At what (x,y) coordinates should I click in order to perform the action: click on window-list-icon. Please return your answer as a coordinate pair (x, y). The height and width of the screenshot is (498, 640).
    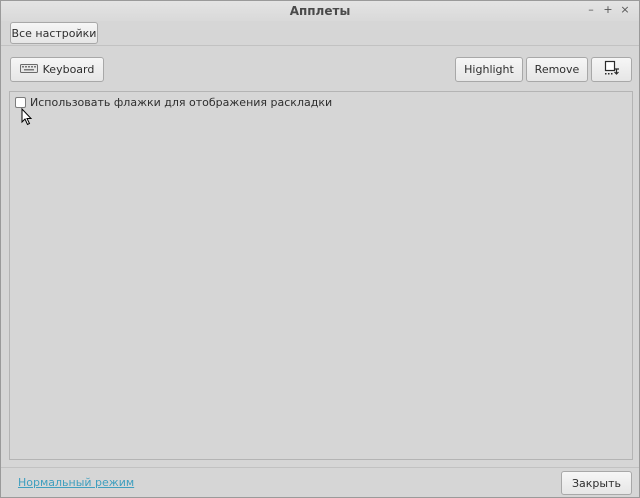
    Looking at the image, I should click on (612, 69).